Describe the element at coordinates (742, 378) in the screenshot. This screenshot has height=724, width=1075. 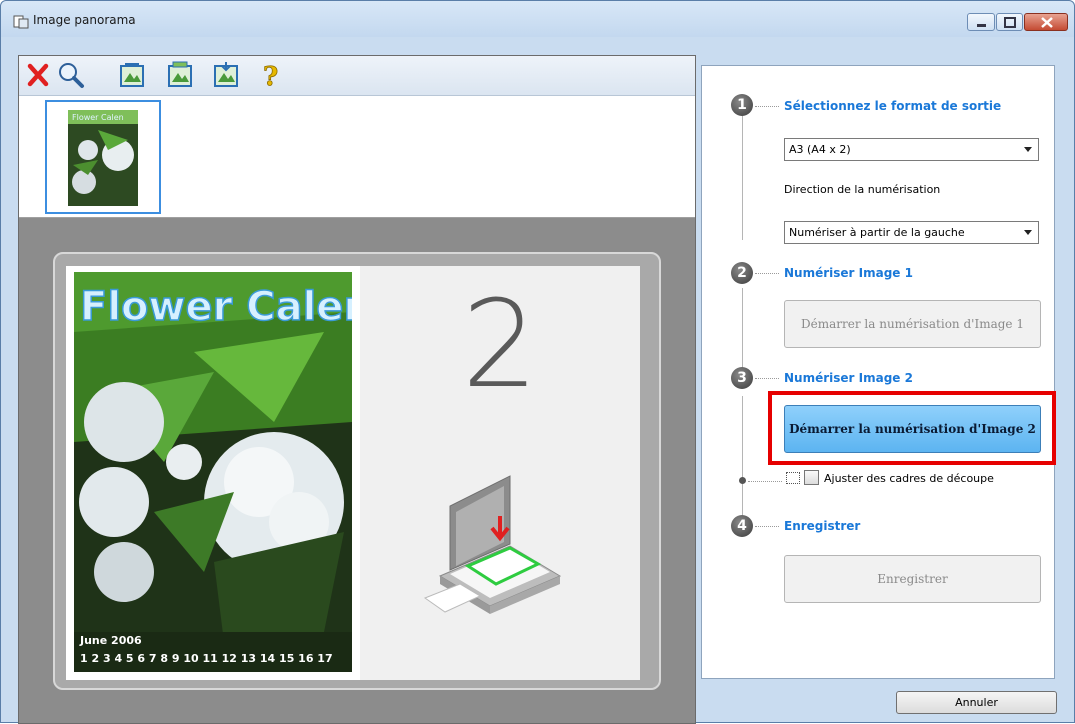
I see `step-3-badge: 3` at that location.